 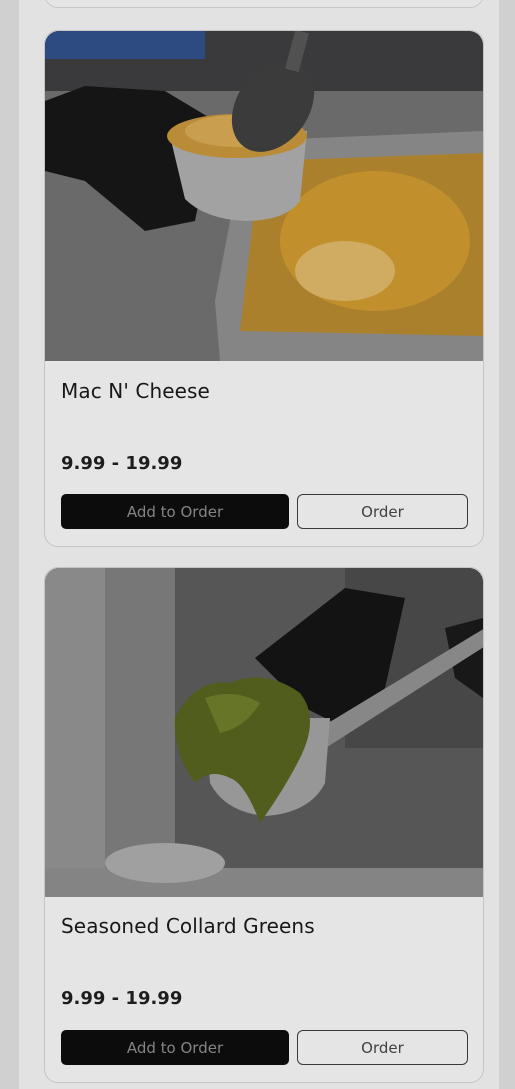 What do you see at coordinates (135, 391) in the screenshot?
I see `product-title: Mac N' Cheese` at bounding box center [135, 391].